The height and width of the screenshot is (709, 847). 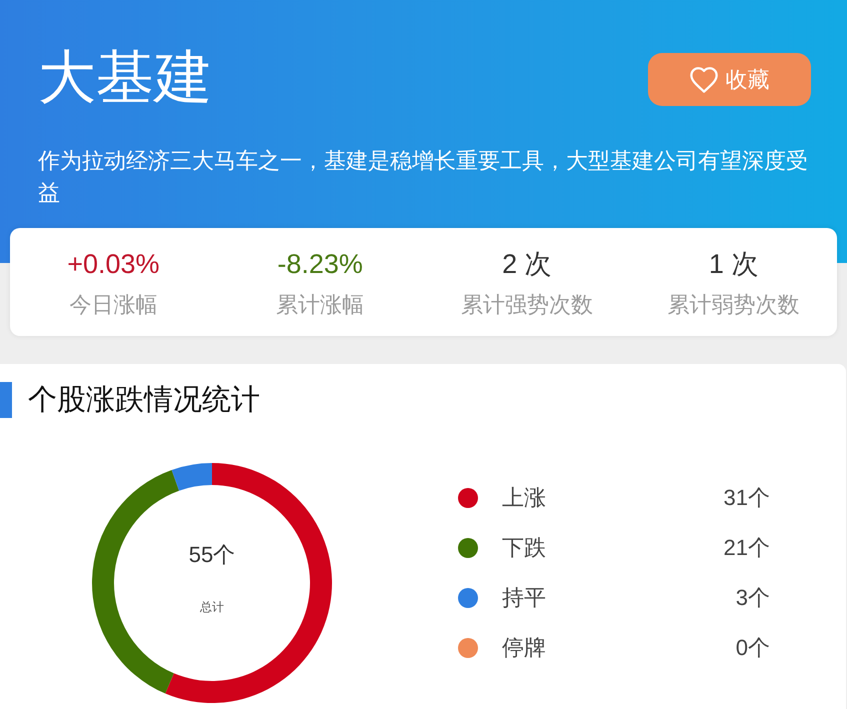 I want to click on legend-count: 0个, so click(x=753, y=648).